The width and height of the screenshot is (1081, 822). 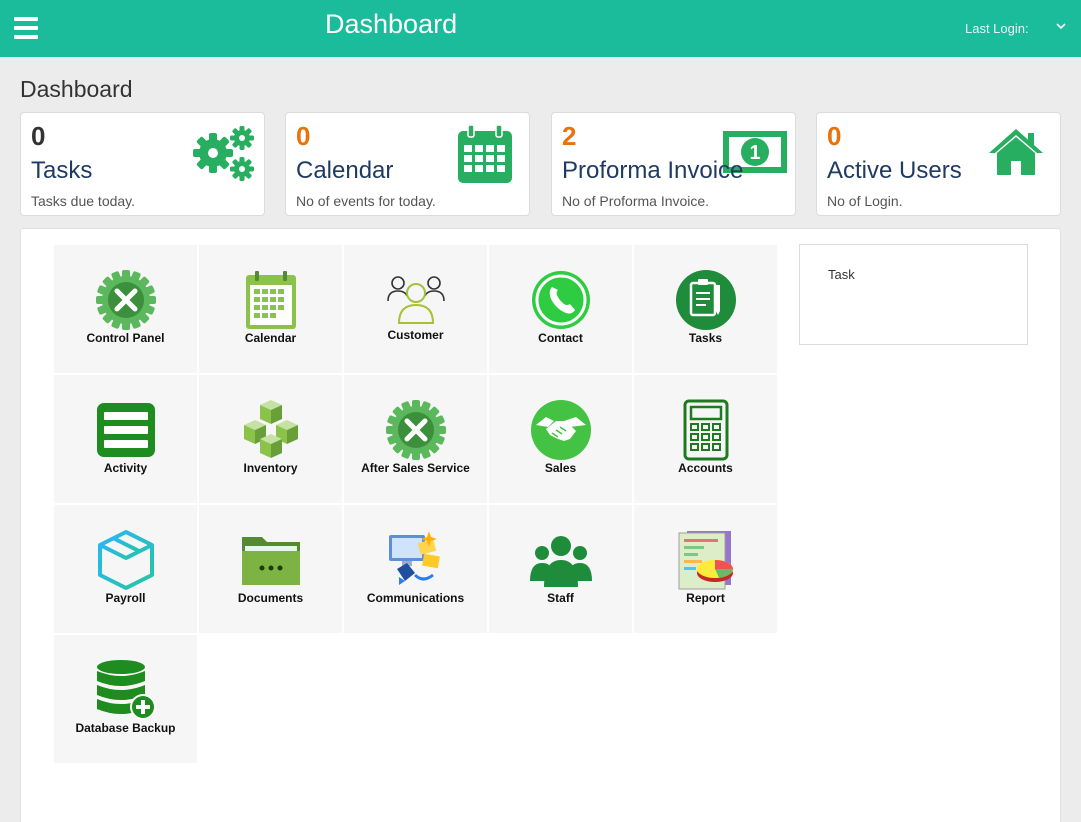 I want to click on gears-icon, so click(x=223, y=153).